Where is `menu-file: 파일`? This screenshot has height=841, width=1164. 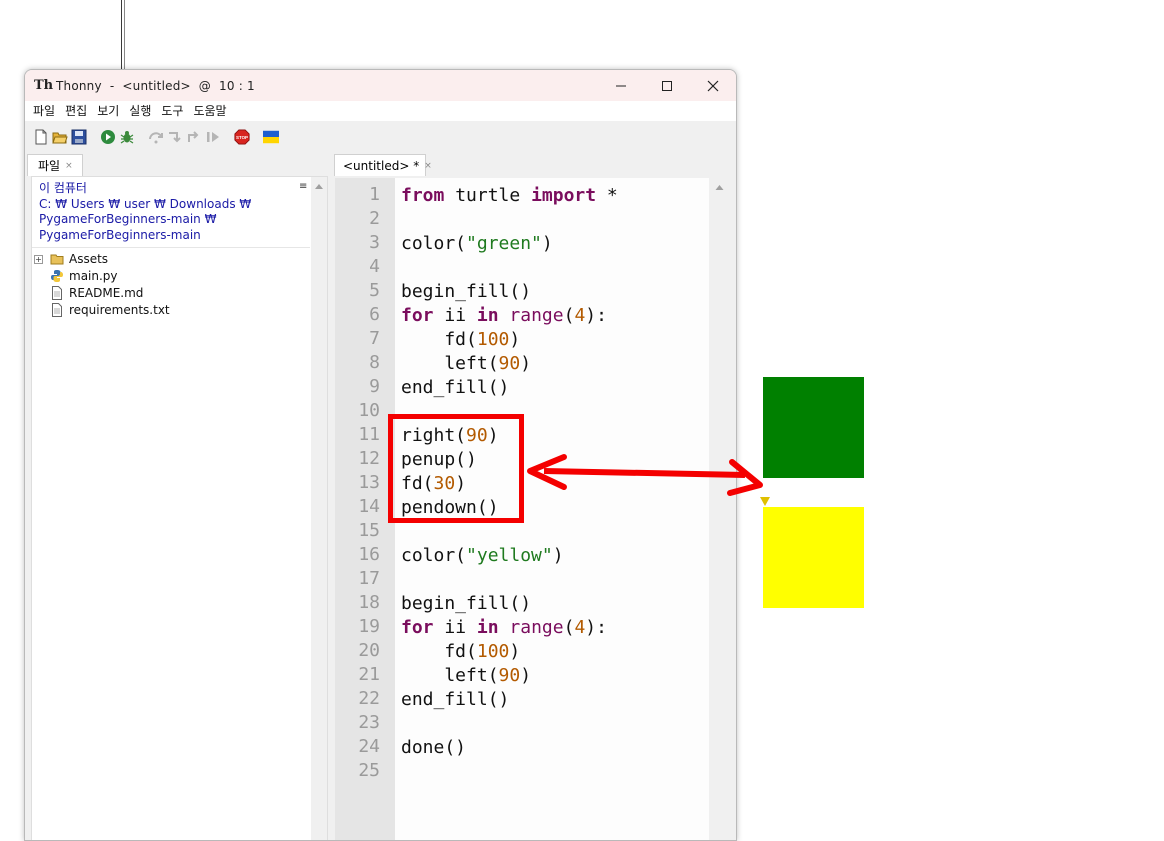 menu-file: 파일 is located at coordinates (45, 111).